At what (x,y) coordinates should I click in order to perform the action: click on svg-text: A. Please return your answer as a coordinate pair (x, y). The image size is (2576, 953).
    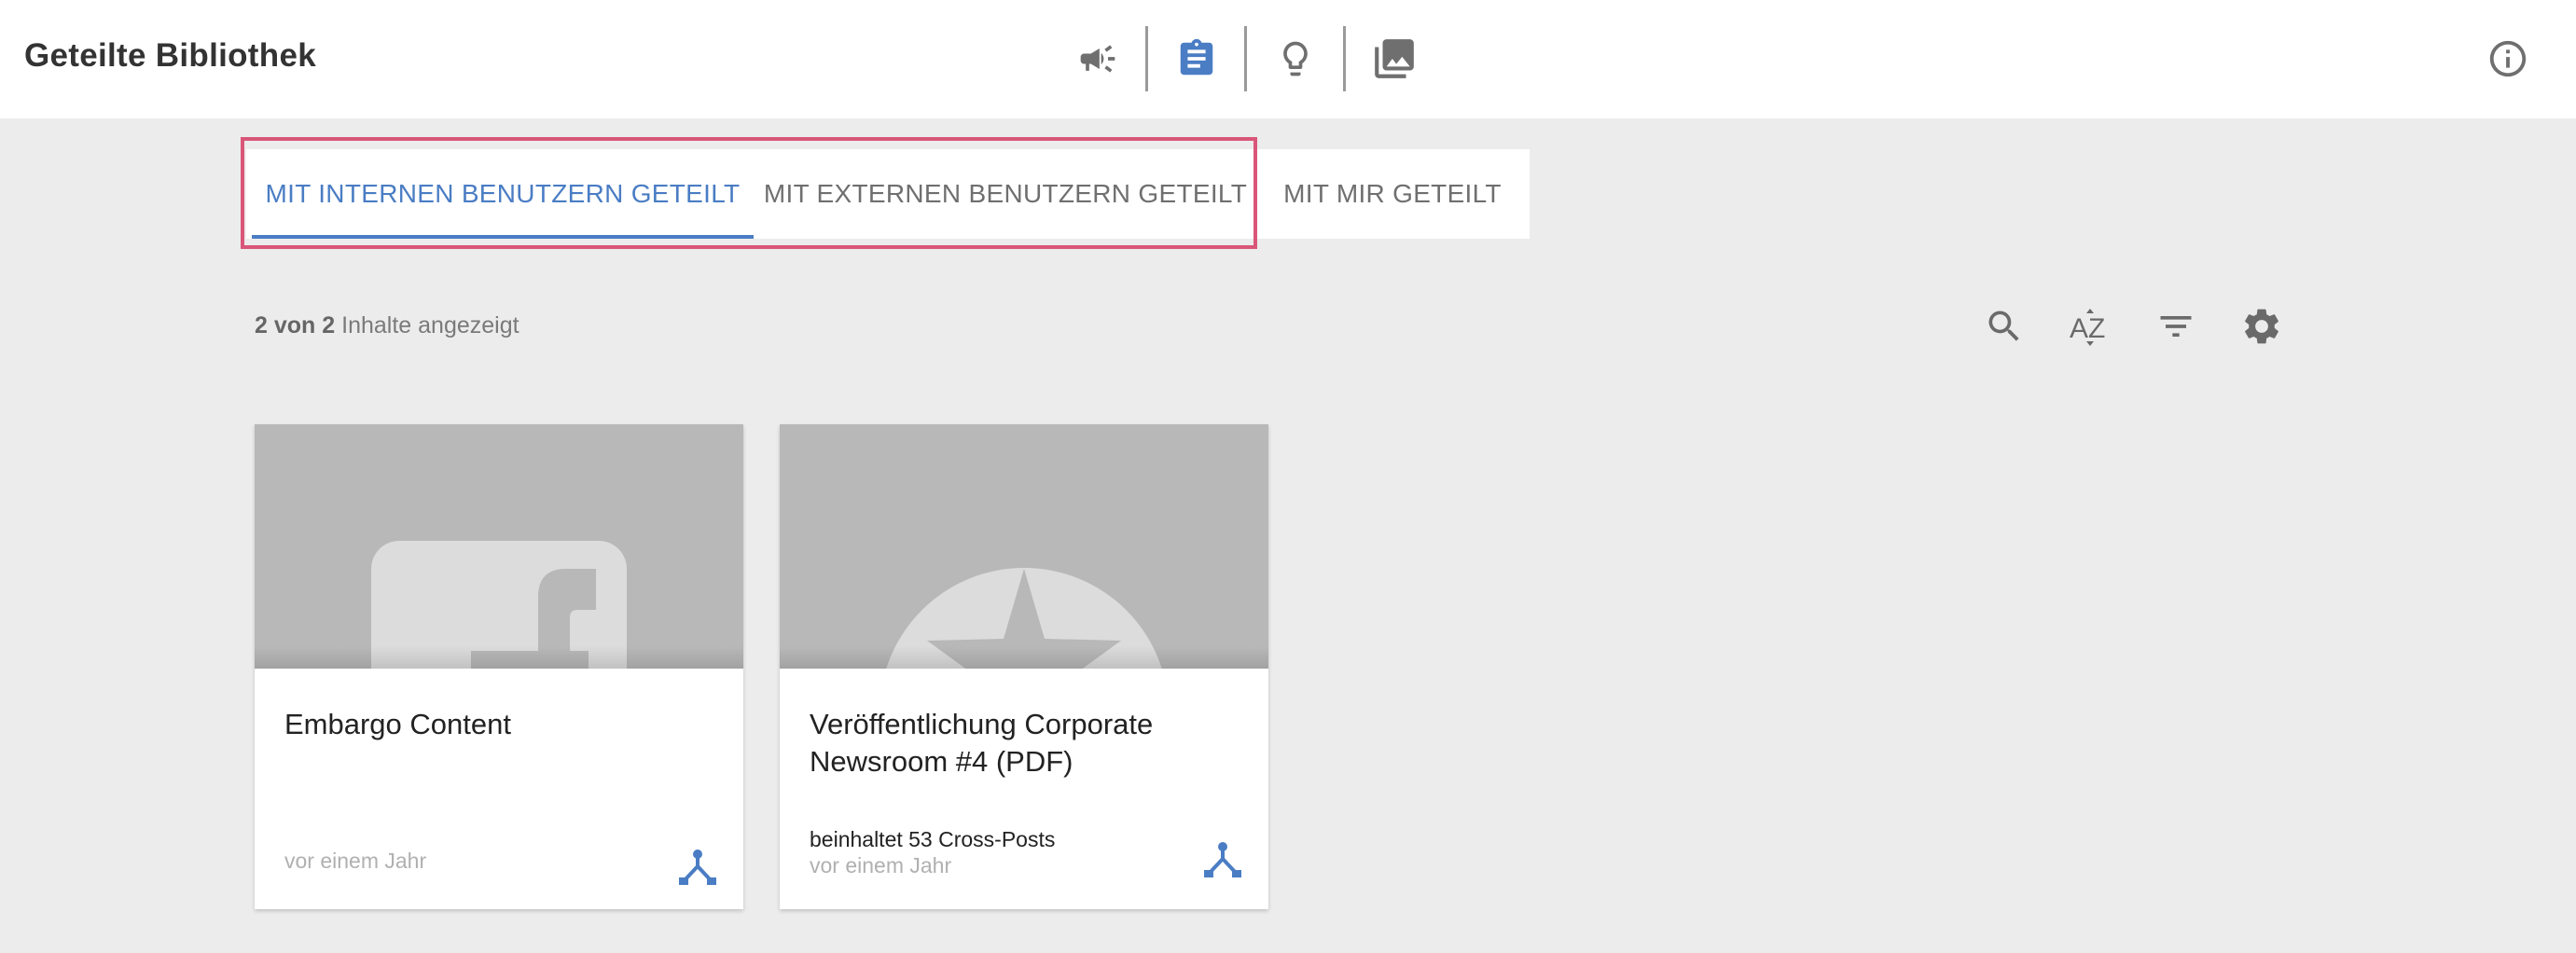
    Looking at the image, I should click on (2079, 328).